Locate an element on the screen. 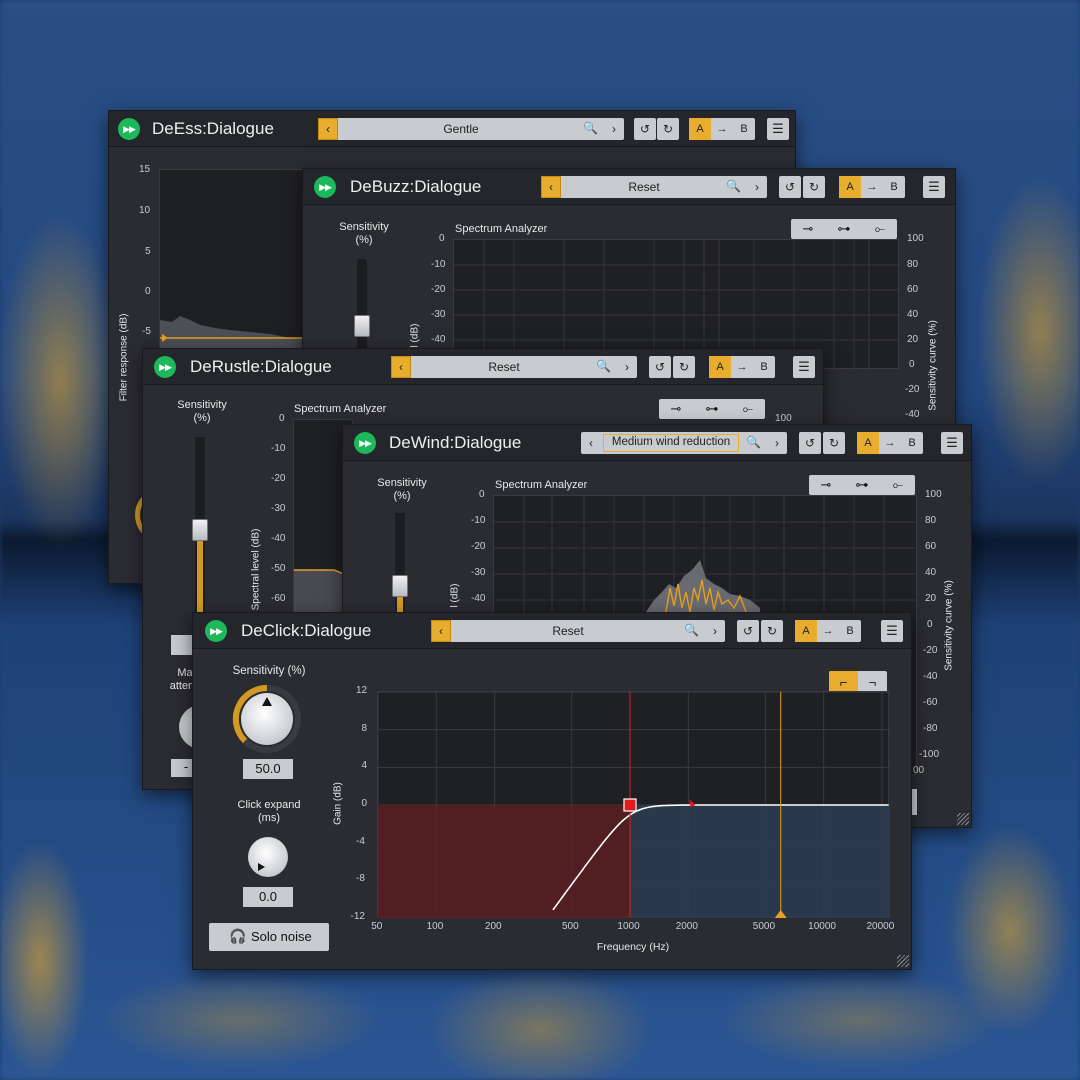 The width and height of the screenshot is (1080, 1080). deess-logo-icon: ▶▶ is located at coordinates (129, 129).